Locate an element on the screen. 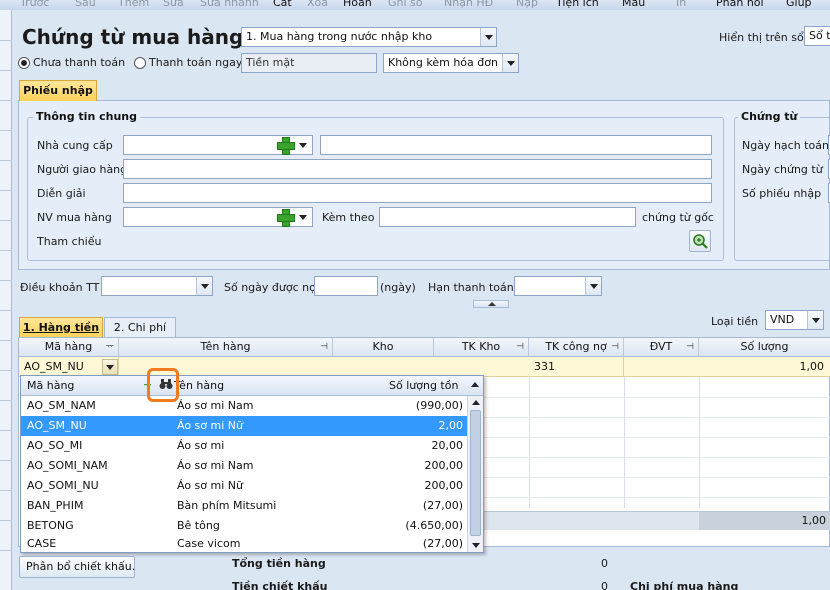  toolbar-cancel-button: Hoãn is located at coordinates (357, 4).